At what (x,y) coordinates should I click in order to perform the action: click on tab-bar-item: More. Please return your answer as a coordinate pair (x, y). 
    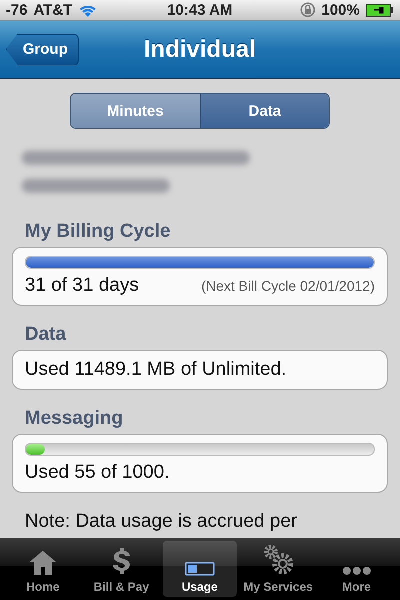
    Looking at the image, I should click on (357, 569).